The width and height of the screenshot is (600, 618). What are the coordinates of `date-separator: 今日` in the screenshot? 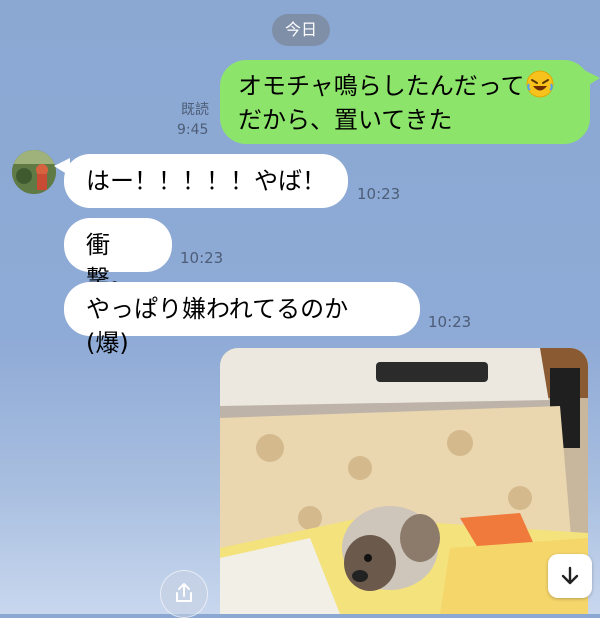 It's located at (301, 30).